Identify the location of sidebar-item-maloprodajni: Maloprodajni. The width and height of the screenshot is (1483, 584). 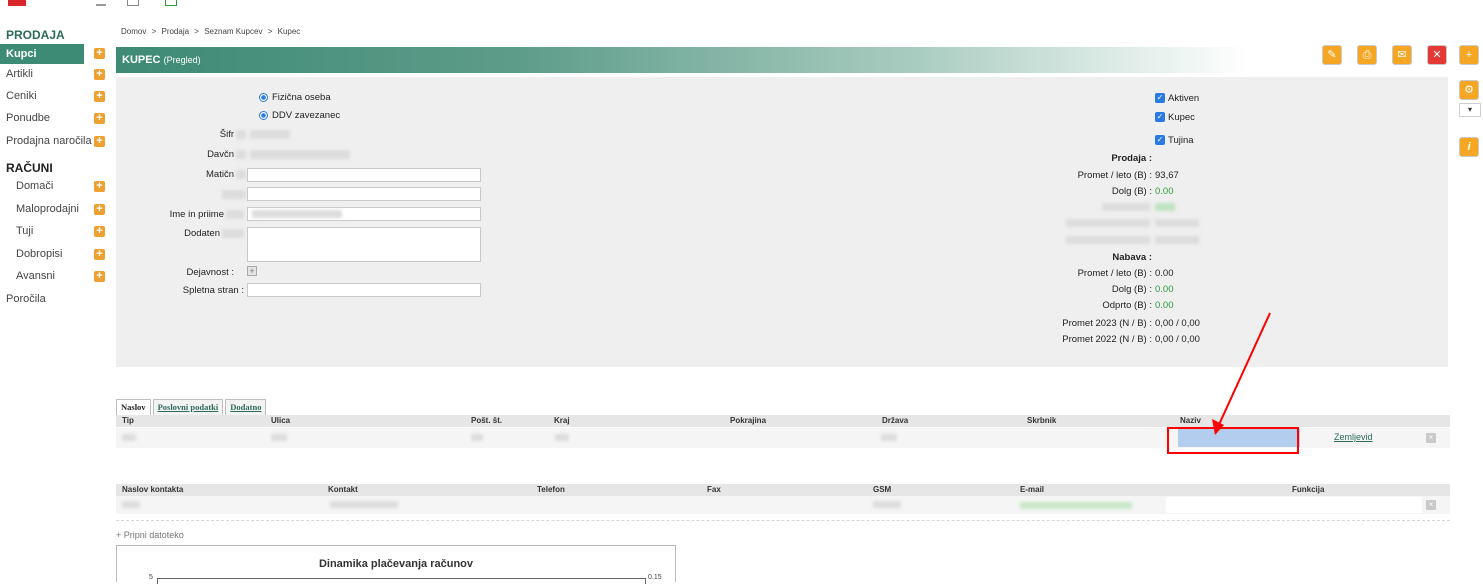
(54, 209).